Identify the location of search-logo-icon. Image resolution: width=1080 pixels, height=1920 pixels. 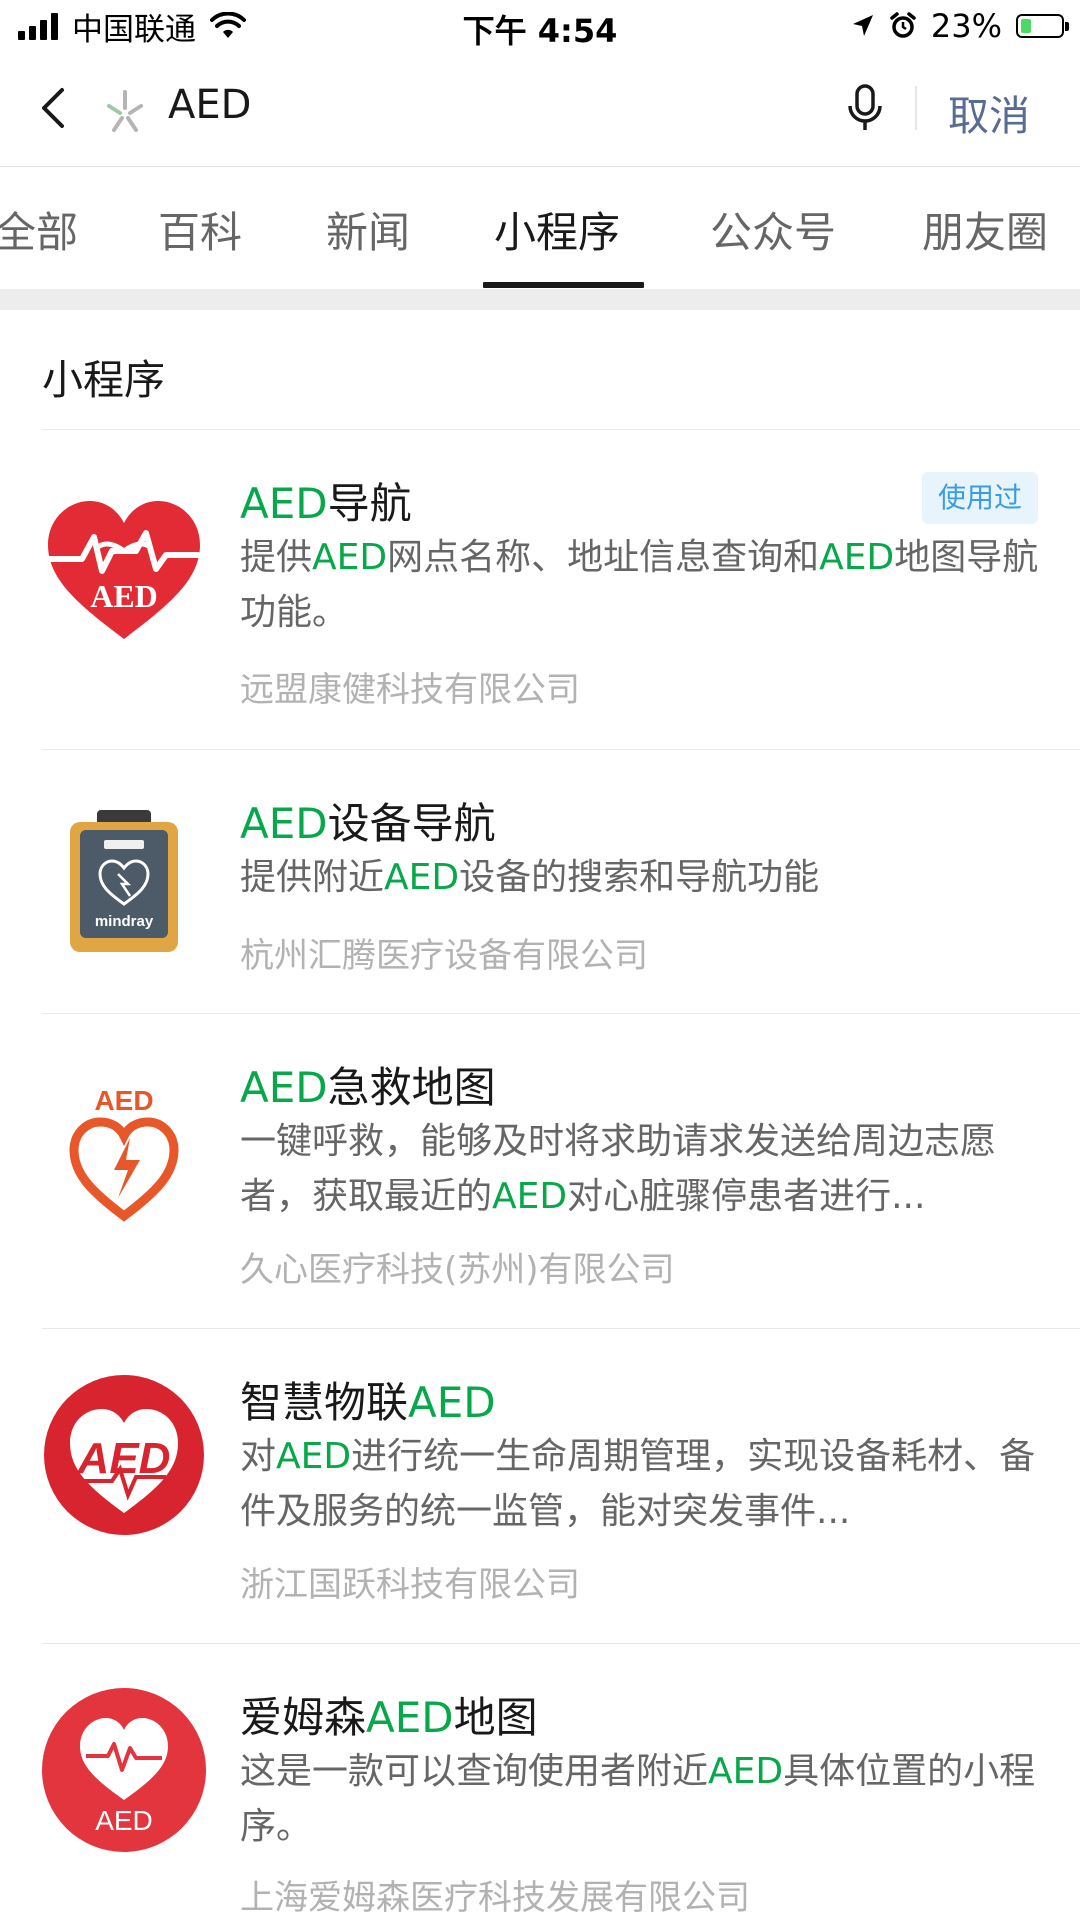
(125, 111).